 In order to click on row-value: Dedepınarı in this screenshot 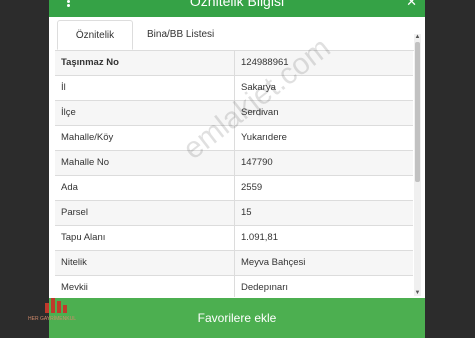, I will do `click(265, 287)`.